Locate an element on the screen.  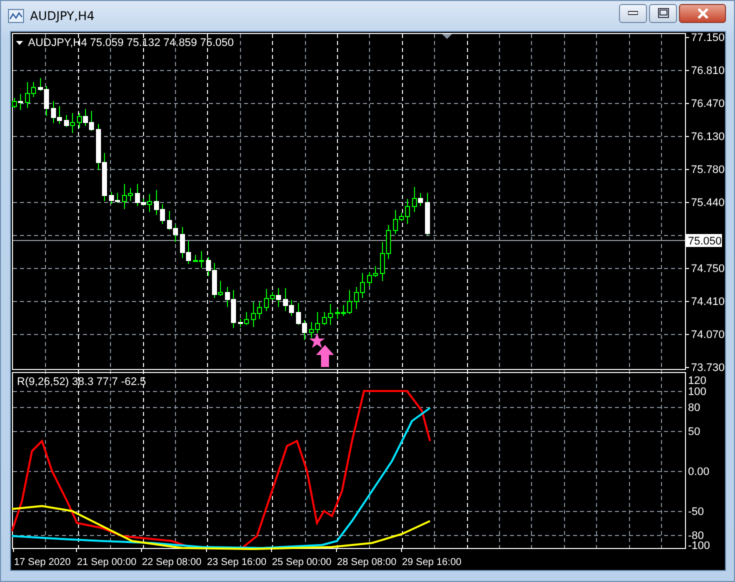
price-axis-label: 76.470 is located at coordinates (708, 104).